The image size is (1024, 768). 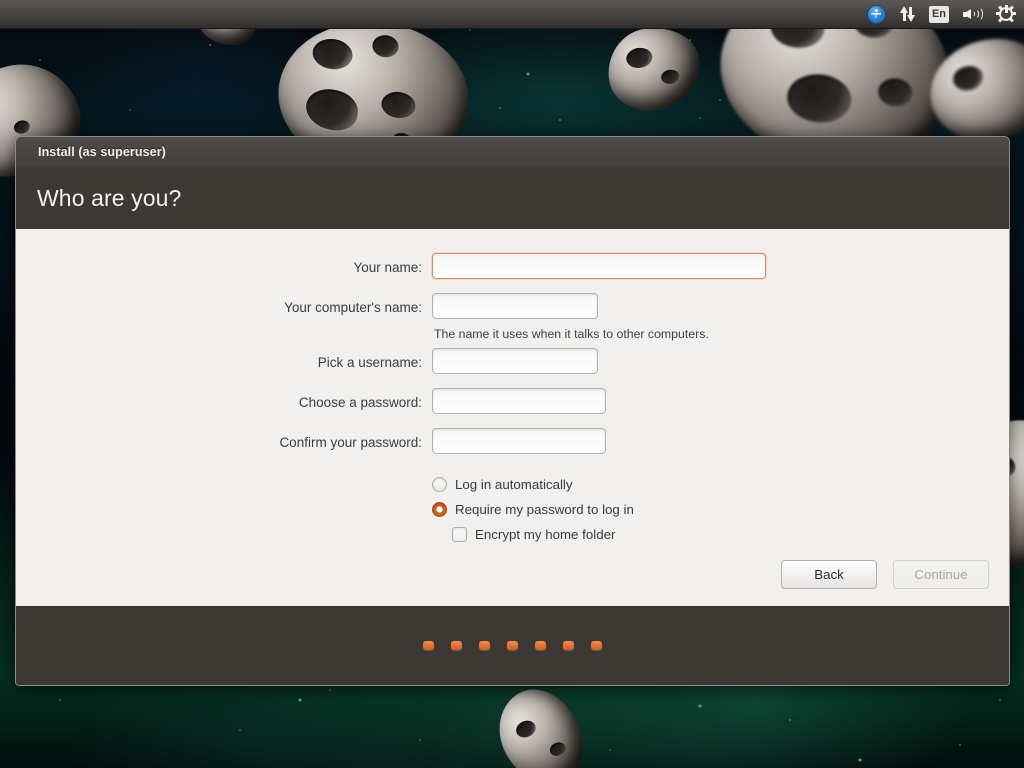 What do you see at coordinates (720, 534) in the screenshot?
I see `option-encrypt-home: Encrypt my home folder` at bounding box center [720, 534].